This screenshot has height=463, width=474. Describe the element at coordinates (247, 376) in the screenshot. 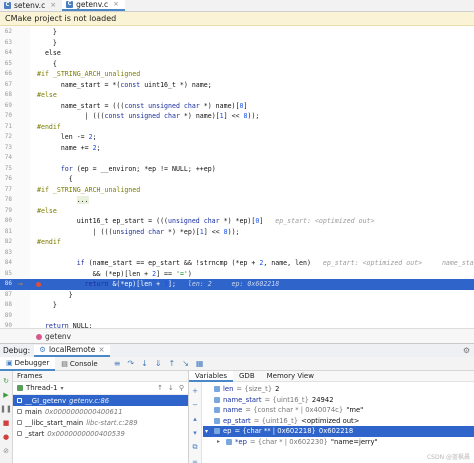

I see `tab-gdb: GDB` at that location.